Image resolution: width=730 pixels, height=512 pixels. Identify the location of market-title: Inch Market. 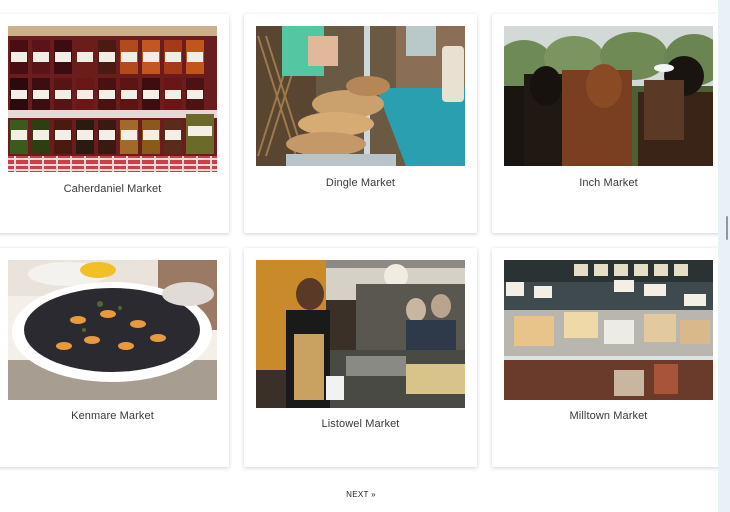
(608, 183).